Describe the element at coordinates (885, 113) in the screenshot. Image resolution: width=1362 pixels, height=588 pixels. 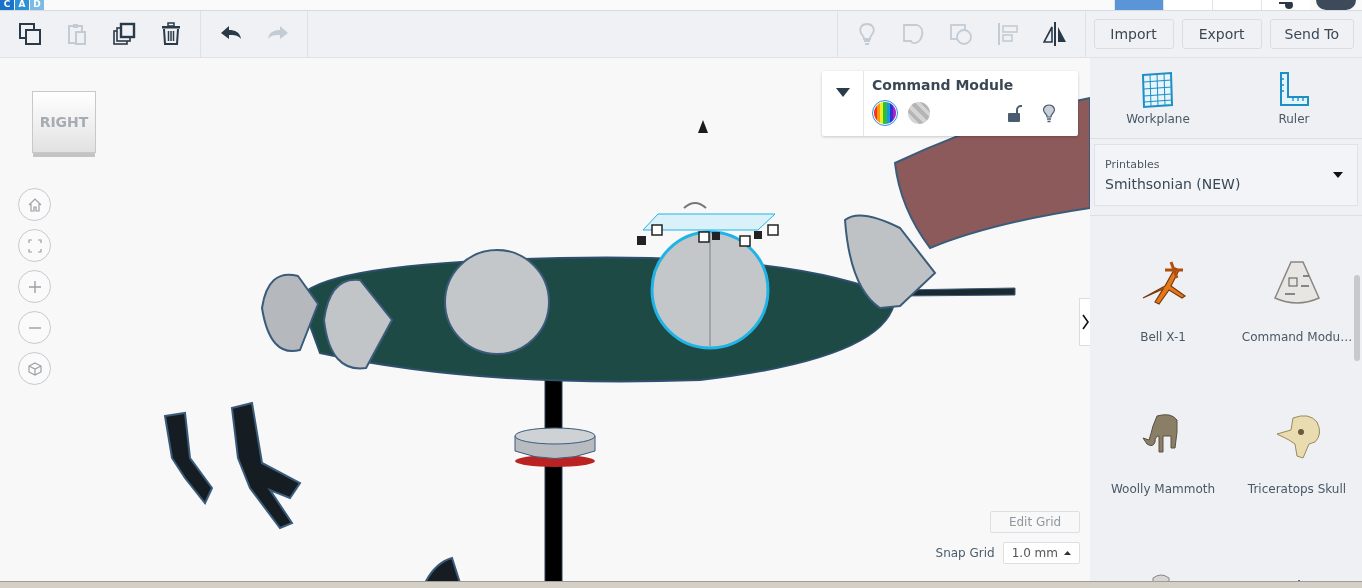
I see `solid-color-swatch` at that location.